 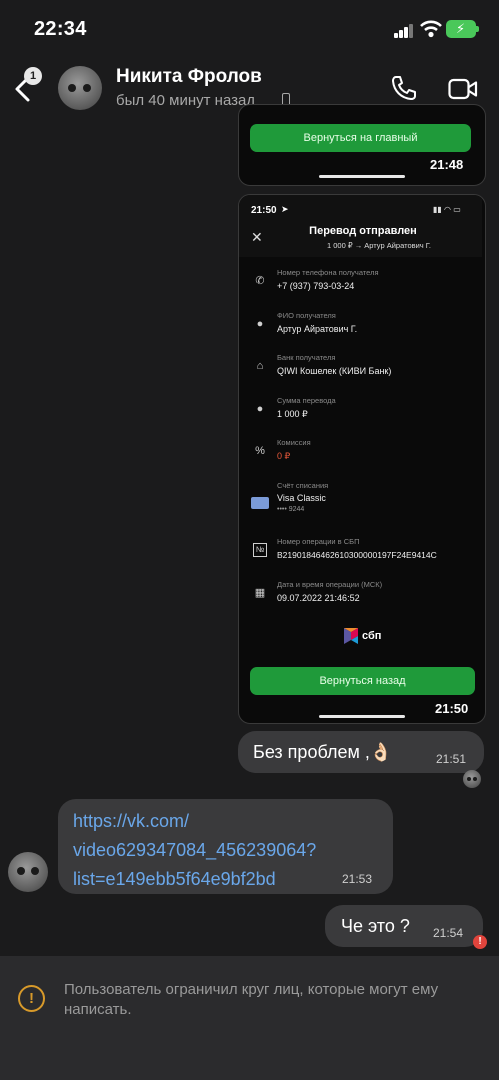 I want to click on row-label: Номер телефона получателя, so click(x=328, y=272).